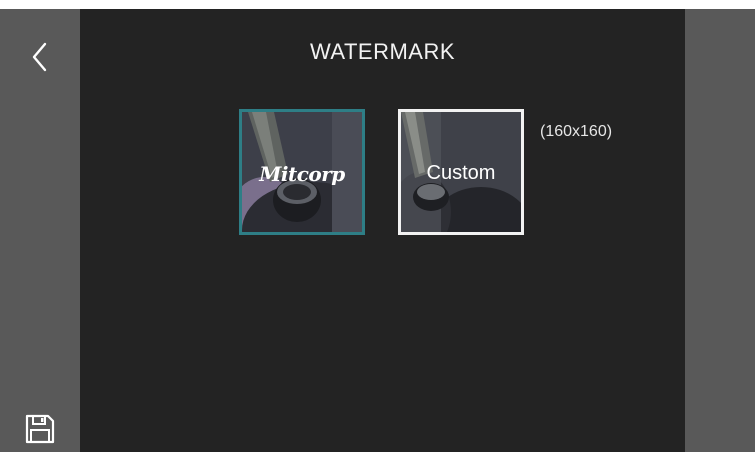  Describe the element at coordinates (576, 131) in the screenshot. I see `custom-size-label: (160x160)` at that location.